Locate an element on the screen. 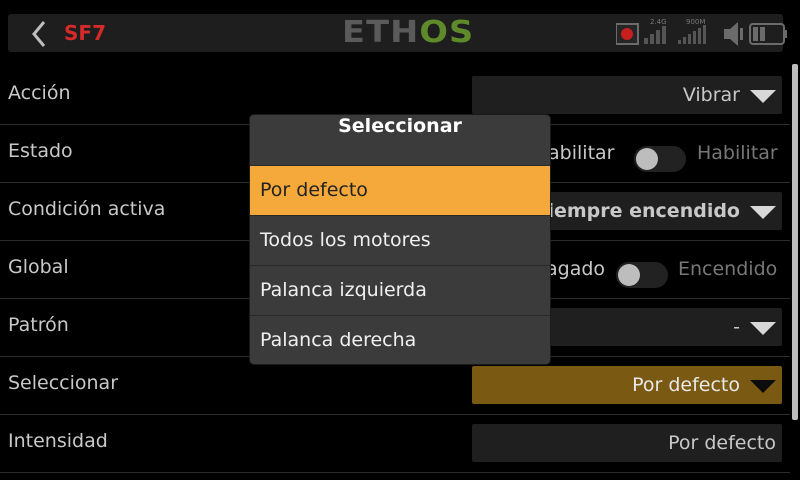 The image size is (800, 480). scrollbar is located at coordinates (795, 242).